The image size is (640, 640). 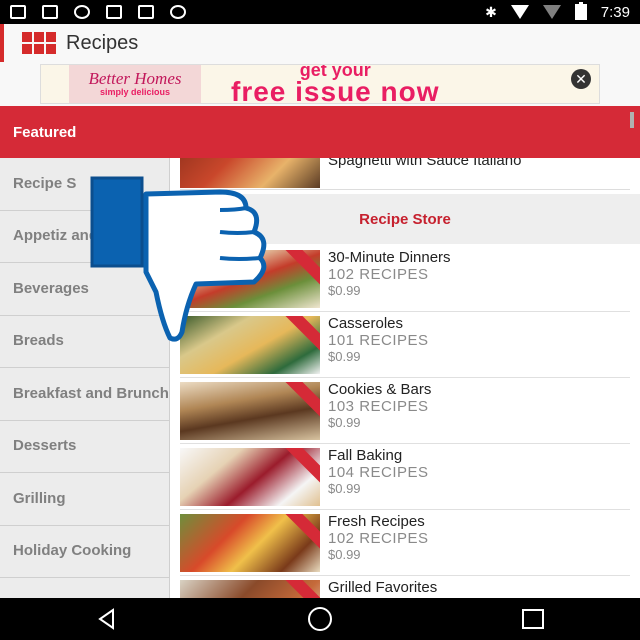 What do you see at coordinates (82, 12) in the screenshot?
I see `info-icon` at bounding box center [82, 12].